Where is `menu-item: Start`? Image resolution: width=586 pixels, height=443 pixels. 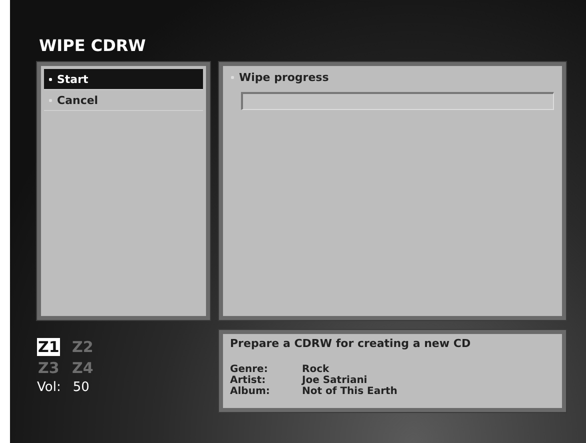
menu-item: Start is located at coordinates (123, 79).